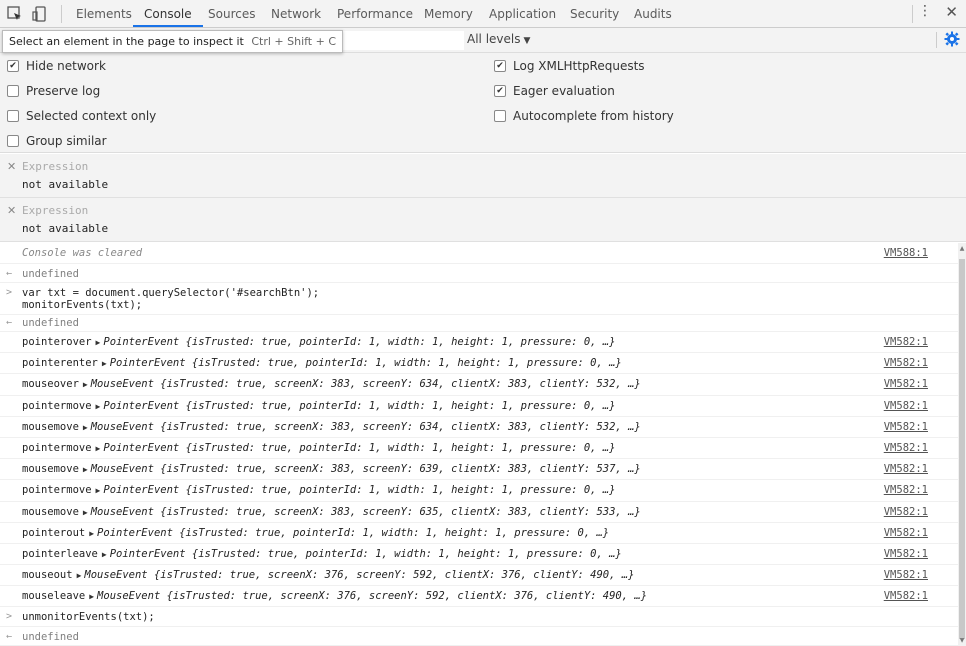  I want to click on console-scrollbar: ▲ ▼, so click(962, 444).